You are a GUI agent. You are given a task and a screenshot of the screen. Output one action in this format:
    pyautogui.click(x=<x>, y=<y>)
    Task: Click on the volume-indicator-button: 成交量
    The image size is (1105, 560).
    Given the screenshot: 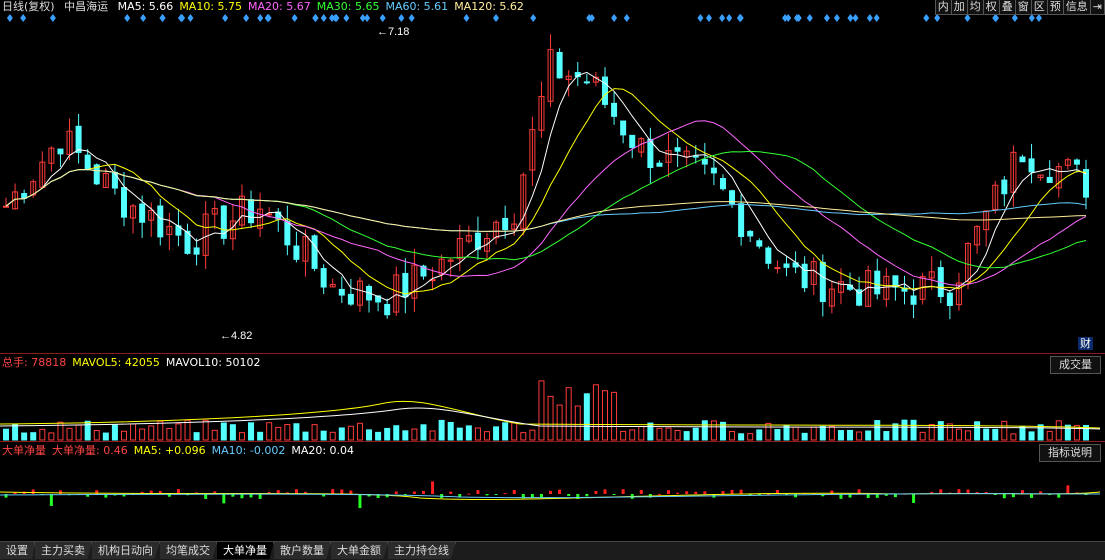 What is the action you would take?
    pyautogui.click(x=1075, y=365)
    